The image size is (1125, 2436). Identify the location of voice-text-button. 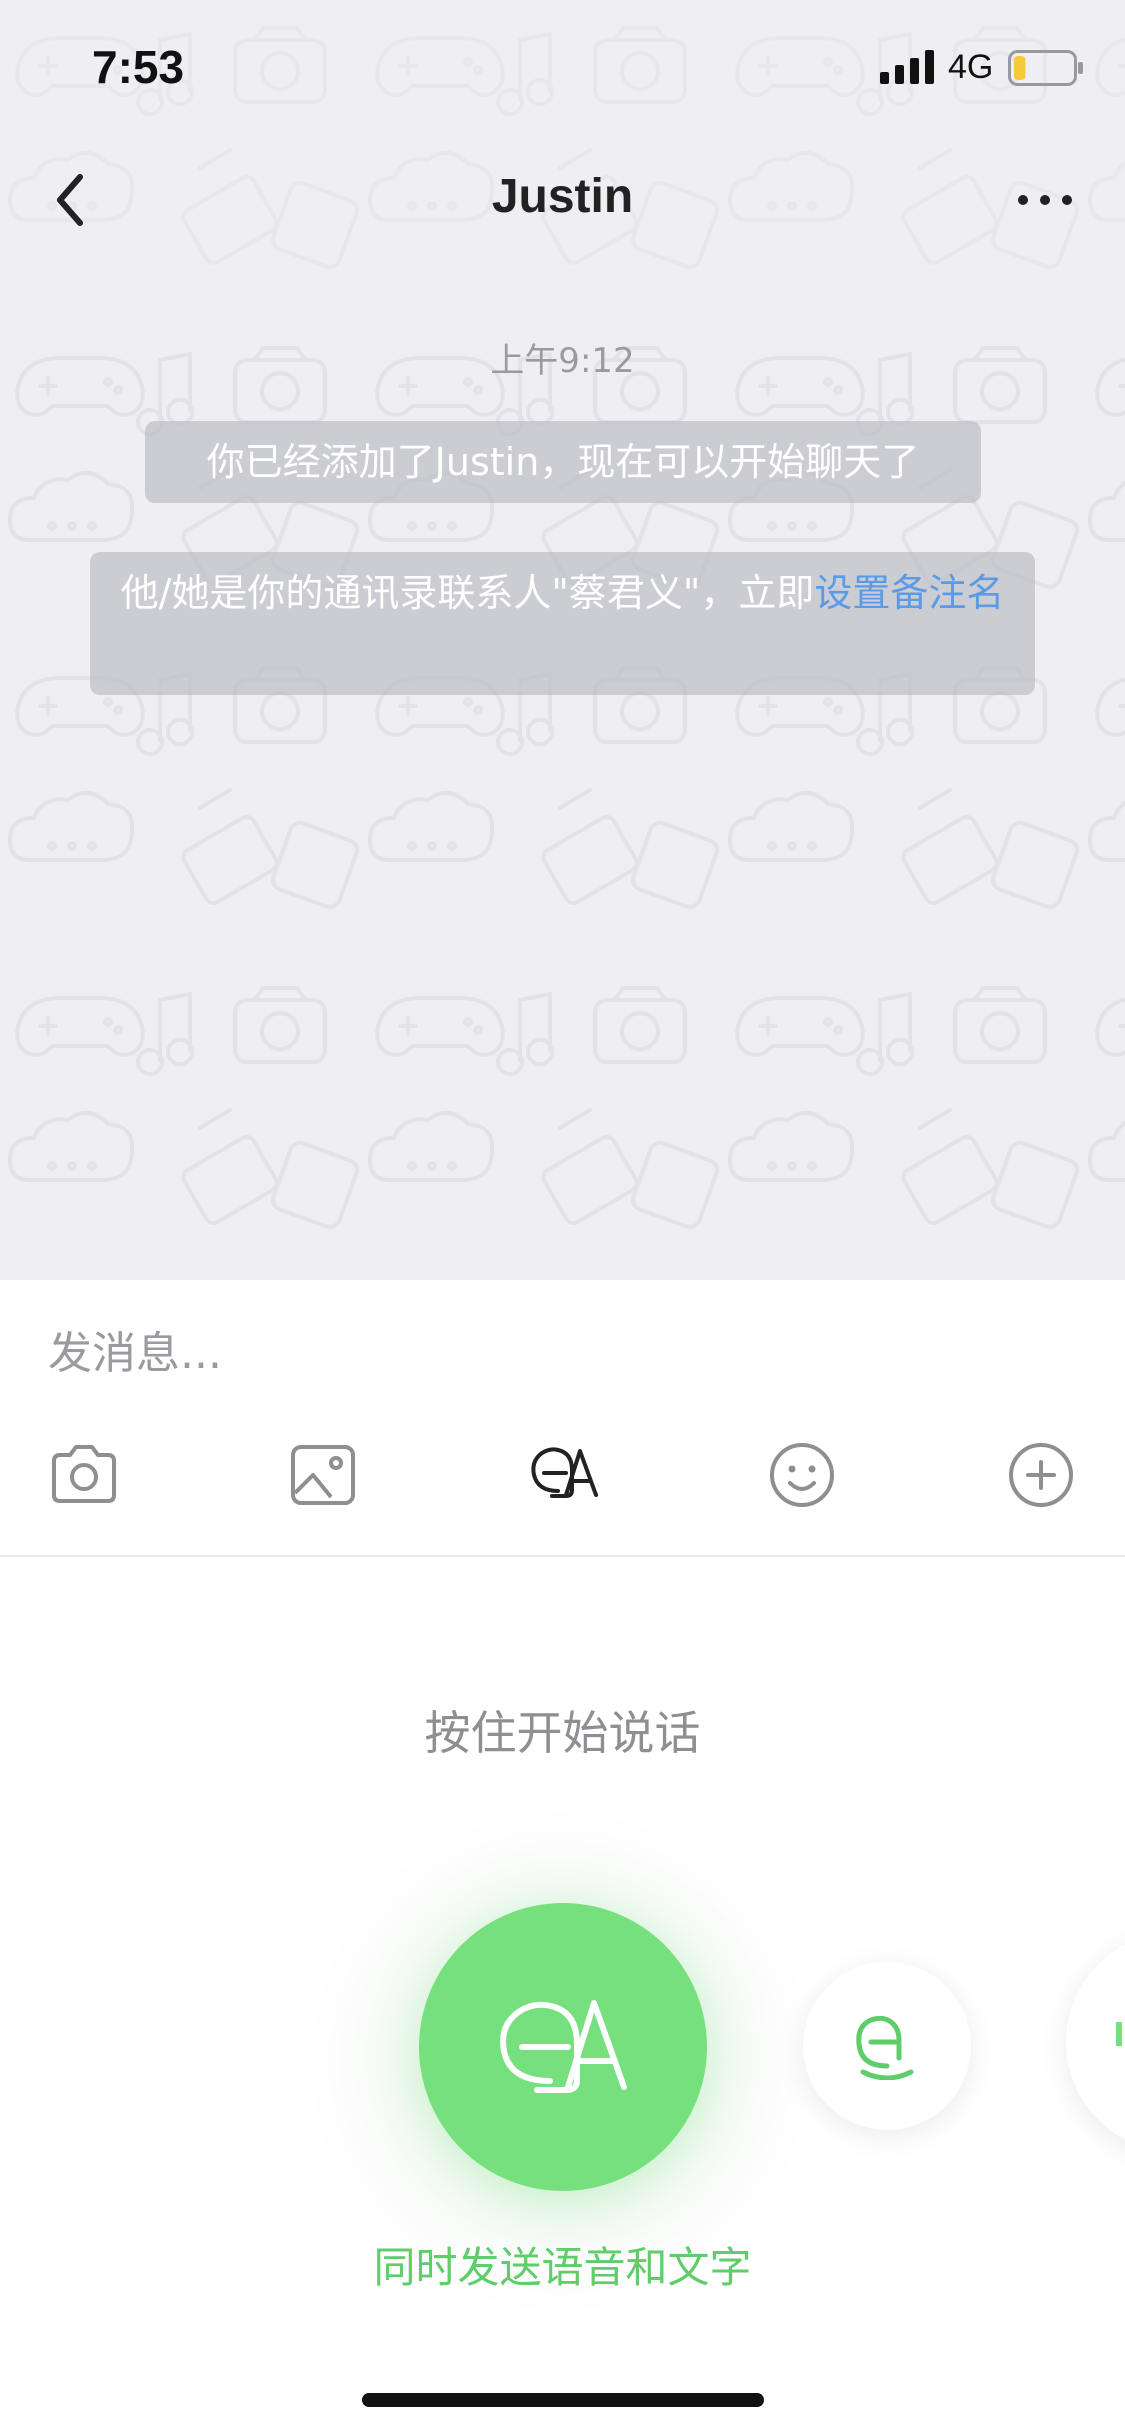
(562, 1475).